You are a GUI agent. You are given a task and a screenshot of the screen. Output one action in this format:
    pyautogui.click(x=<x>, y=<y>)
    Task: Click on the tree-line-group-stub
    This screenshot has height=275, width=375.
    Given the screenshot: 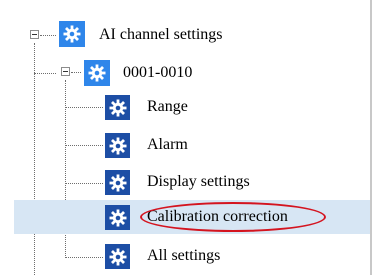 What is the action you would take?
    pyautogui.click(x=76, y=72)
    